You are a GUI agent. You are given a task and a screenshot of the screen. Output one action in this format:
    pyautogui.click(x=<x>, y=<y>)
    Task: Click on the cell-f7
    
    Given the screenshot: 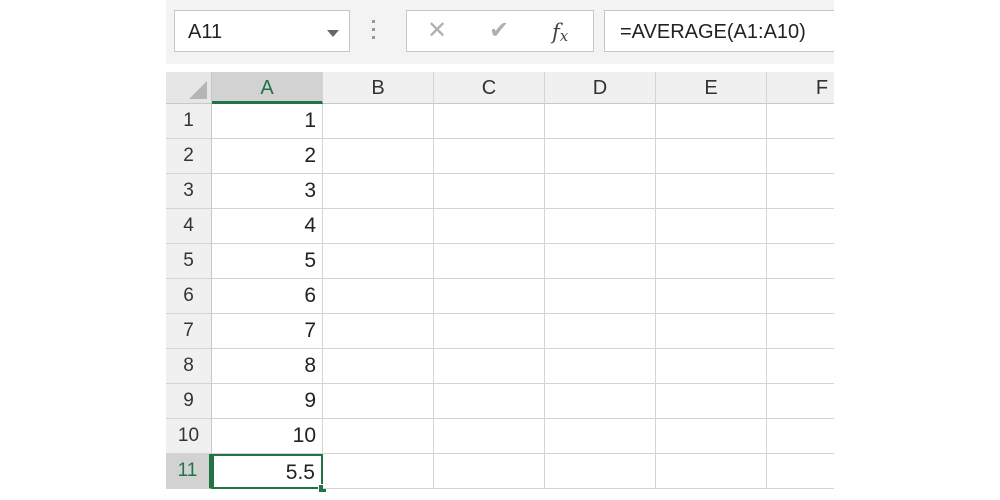 What is the action you would take?
    pyautogui.click(x=800, y=331)
    